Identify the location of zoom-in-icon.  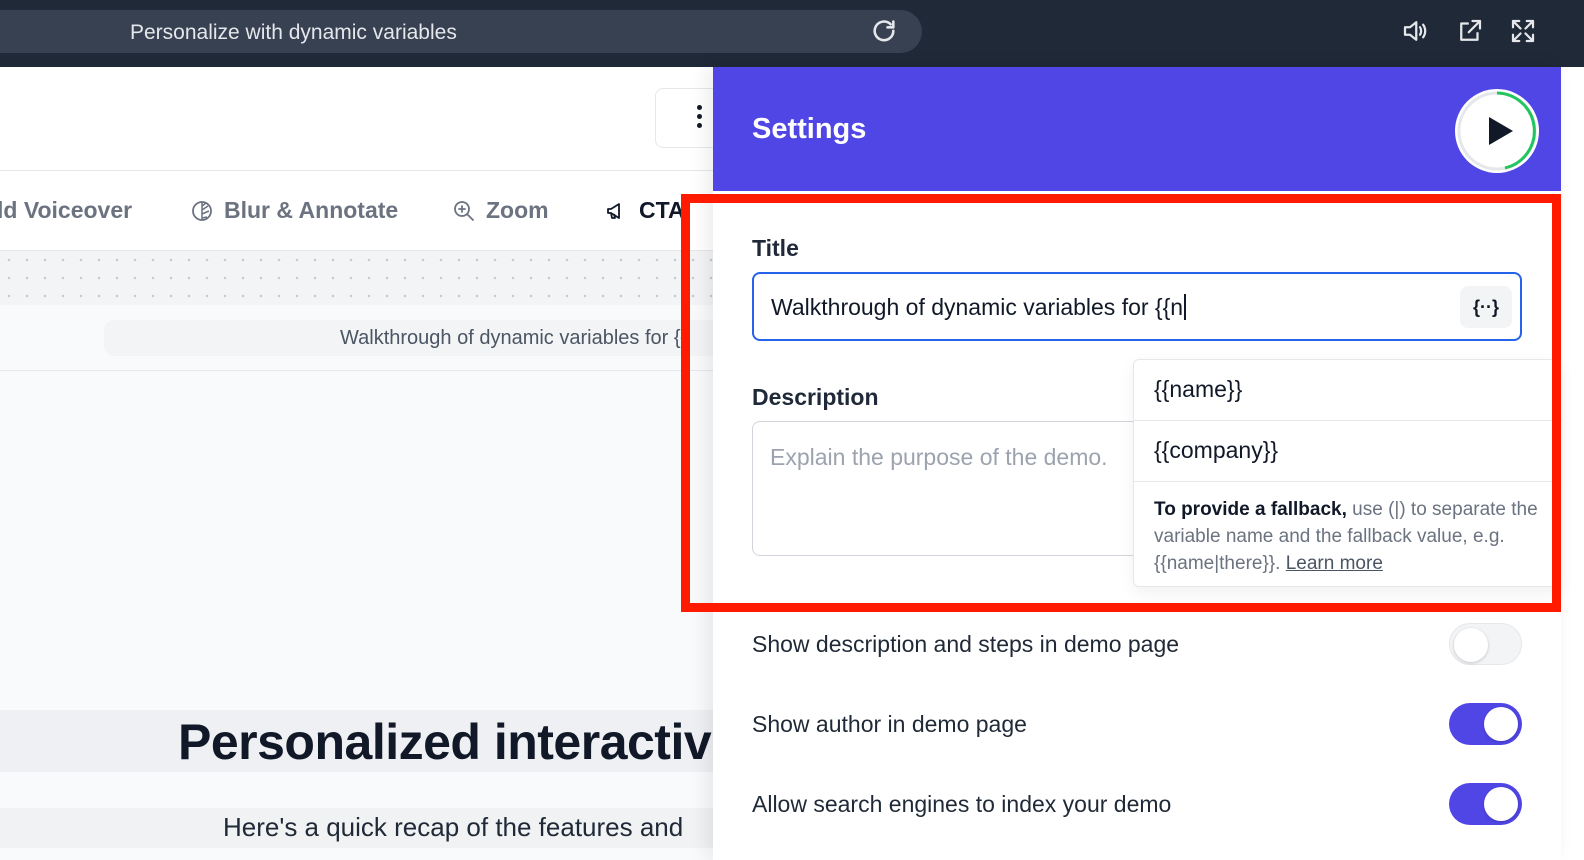
(464, 210).